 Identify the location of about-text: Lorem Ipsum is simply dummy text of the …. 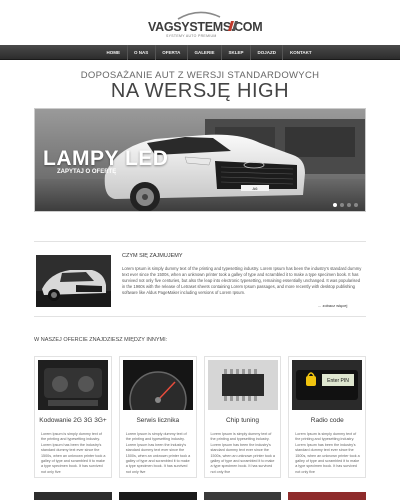
(242, 280).